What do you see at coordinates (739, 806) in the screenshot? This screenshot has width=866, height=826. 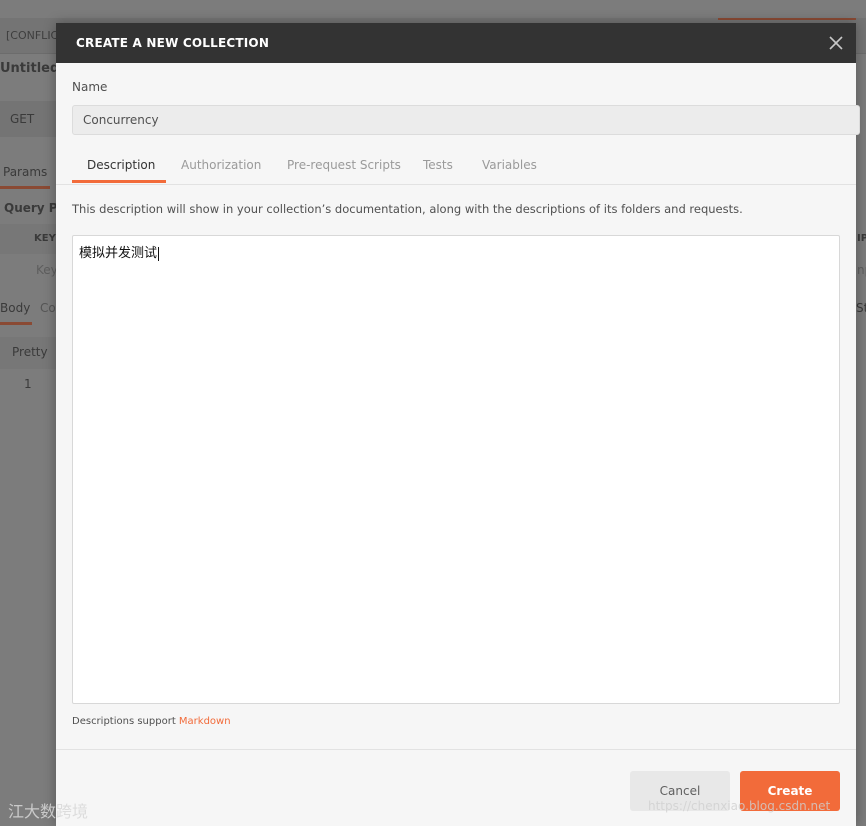 I see `watermark-right: https://chenxiao.blog.csdn.net` at bounding box center [739, 806].